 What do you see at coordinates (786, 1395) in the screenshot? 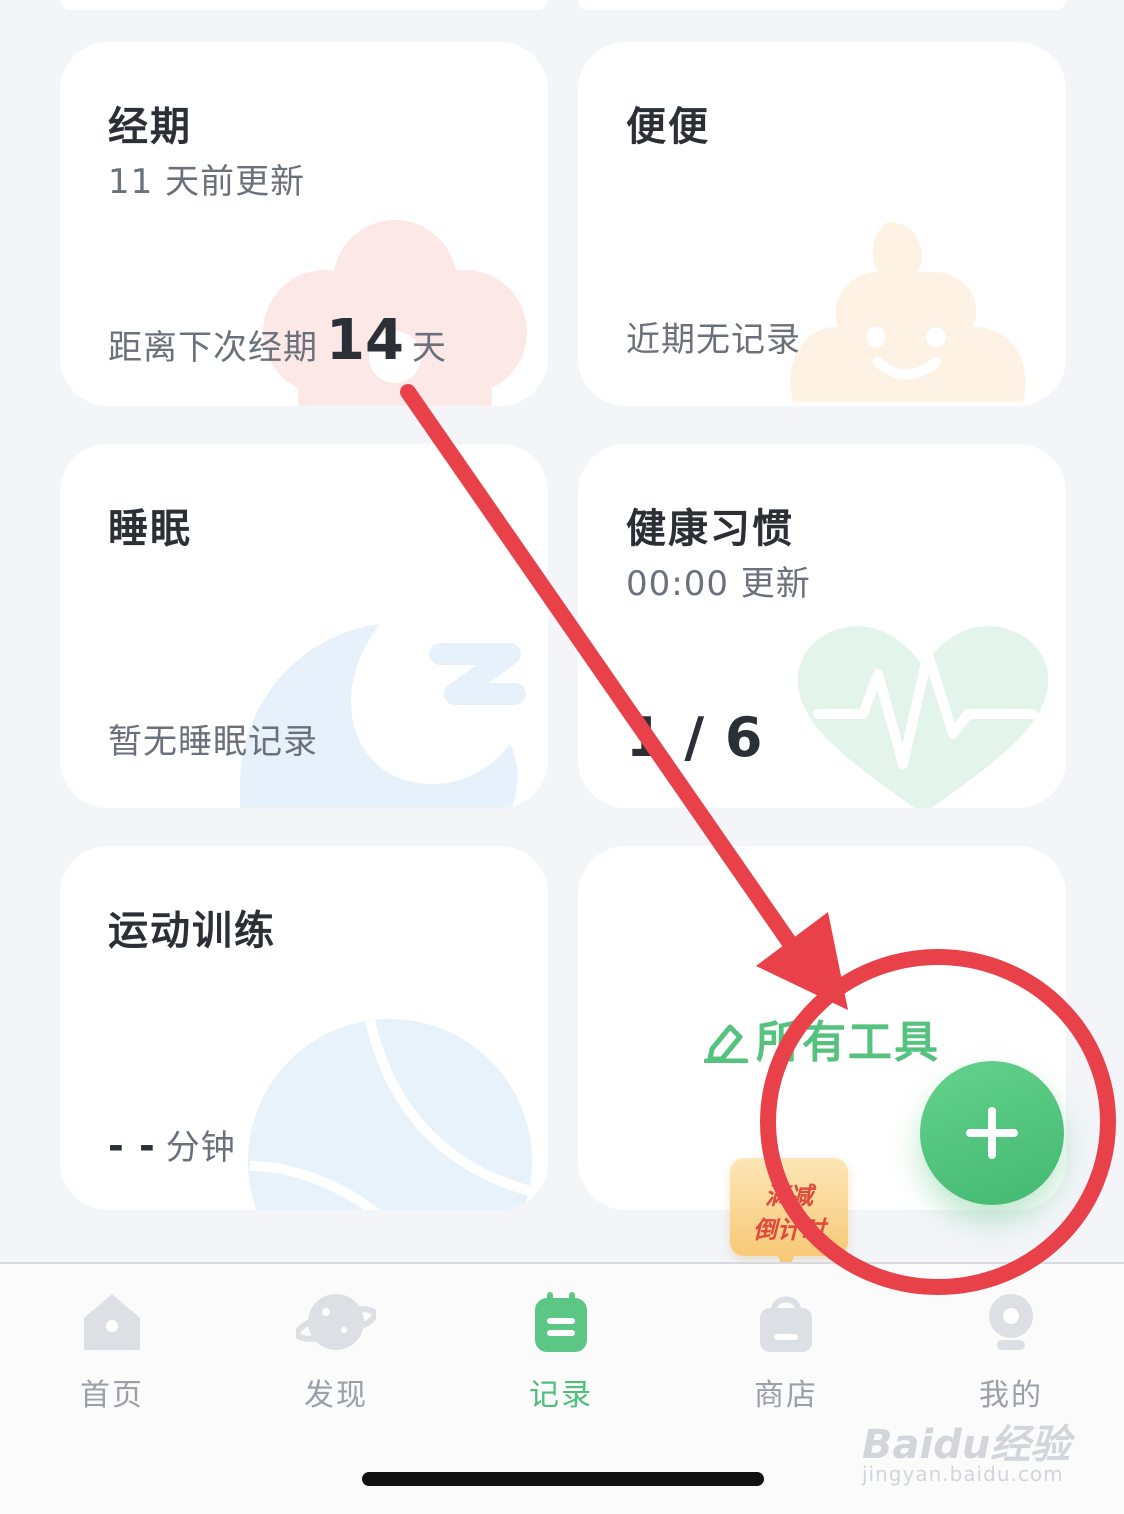
I see `tab-label: 商店` at bounding box center [786, 1395].